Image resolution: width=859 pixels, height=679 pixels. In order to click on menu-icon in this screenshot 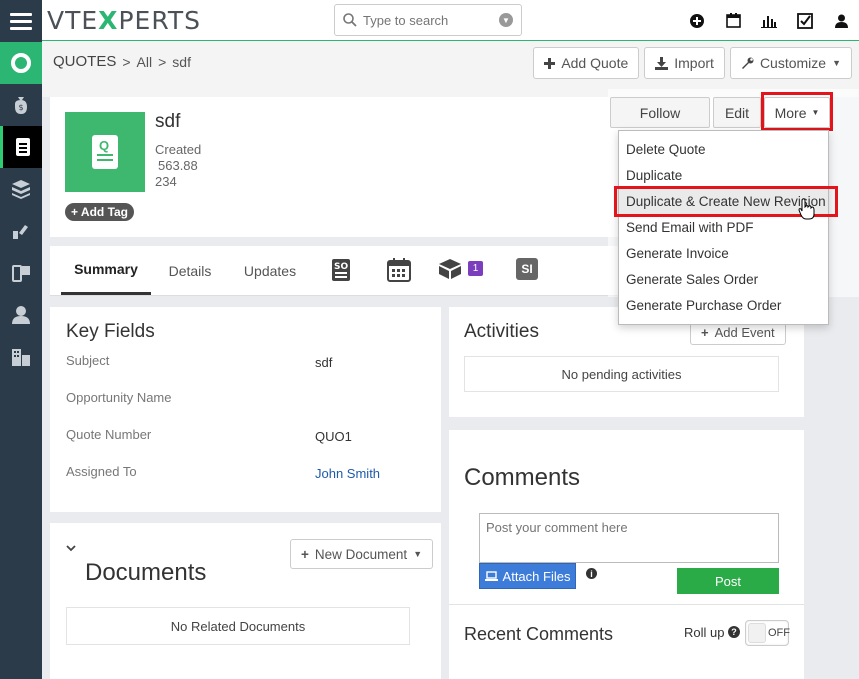, I will do `click(21, 21)`.